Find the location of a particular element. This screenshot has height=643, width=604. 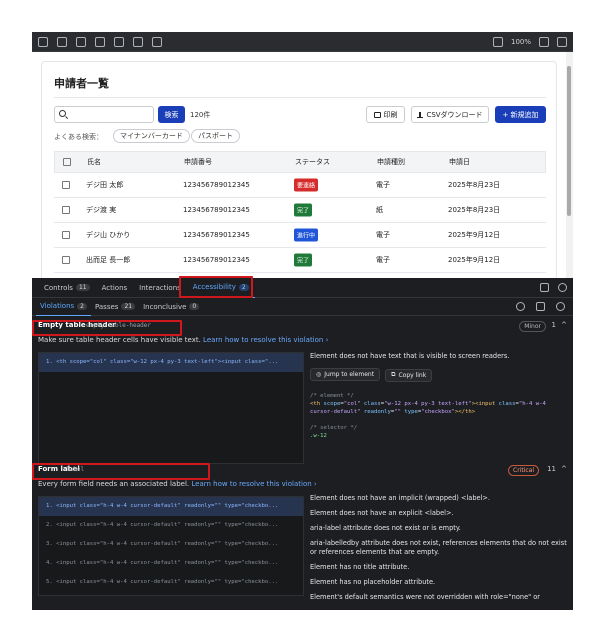

add-new-button: + 新規追加 is located at coordinates (520, 114).